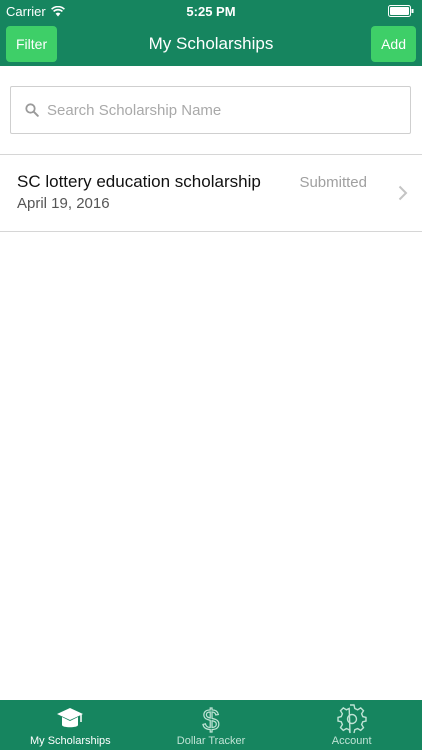 Image resolution: width=422 pixels, height=750 pixels. I want to click on tab-label: Account, so click(351, 741).